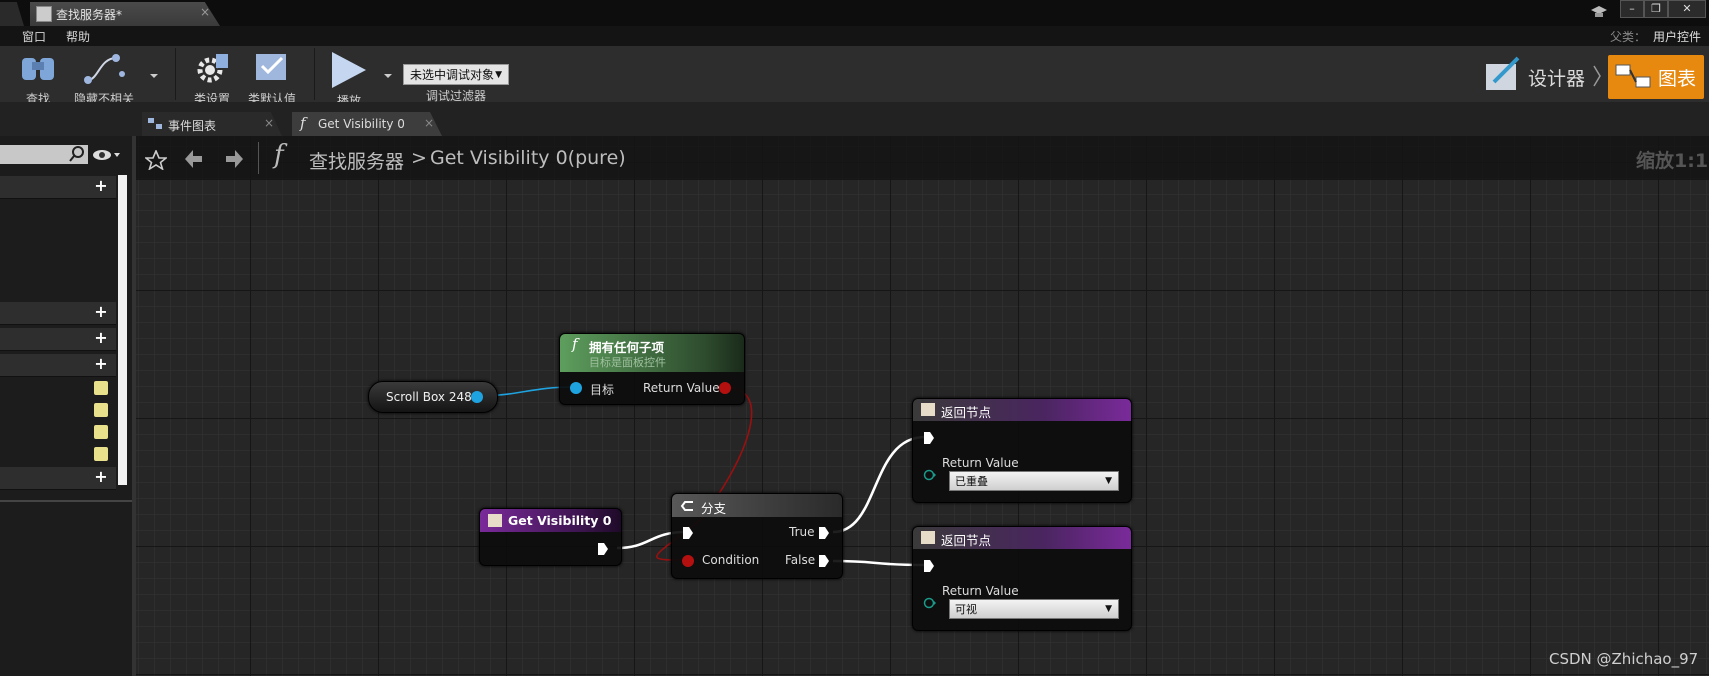 The width and height of the screenshot is (1709, 676). Describe the element at coordinates (429, 397) in the screenshot. I see `scroll-box-label: Scroll Box 248` at that location.